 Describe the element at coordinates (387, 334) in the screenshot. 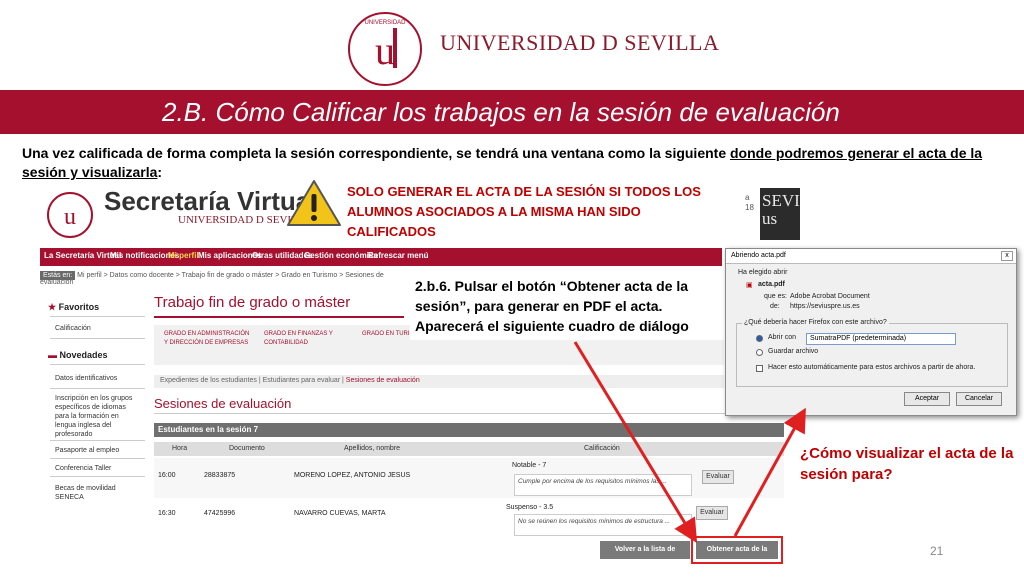

I see `grade-turismo: GRADO EN TURIS` at that location.